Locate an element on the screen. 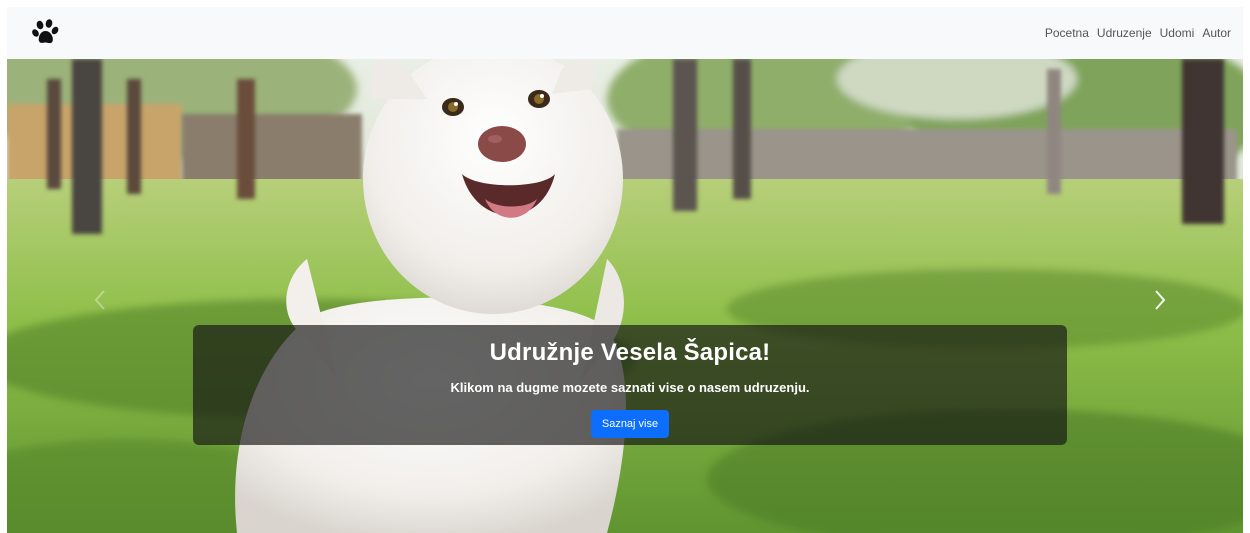 Image resolution: width=1250 pixels, height=533 pixels. carousel-next-button is located at coordinates (1160, 300).